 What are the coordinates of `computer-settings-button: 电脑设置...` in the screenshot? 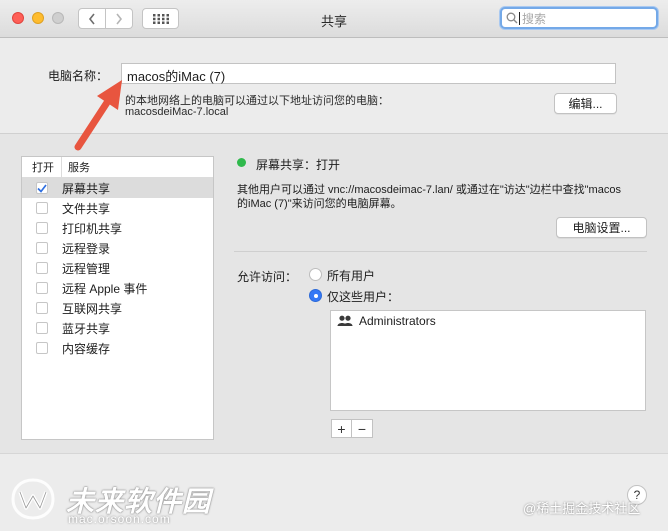 It's located at (601, 227).